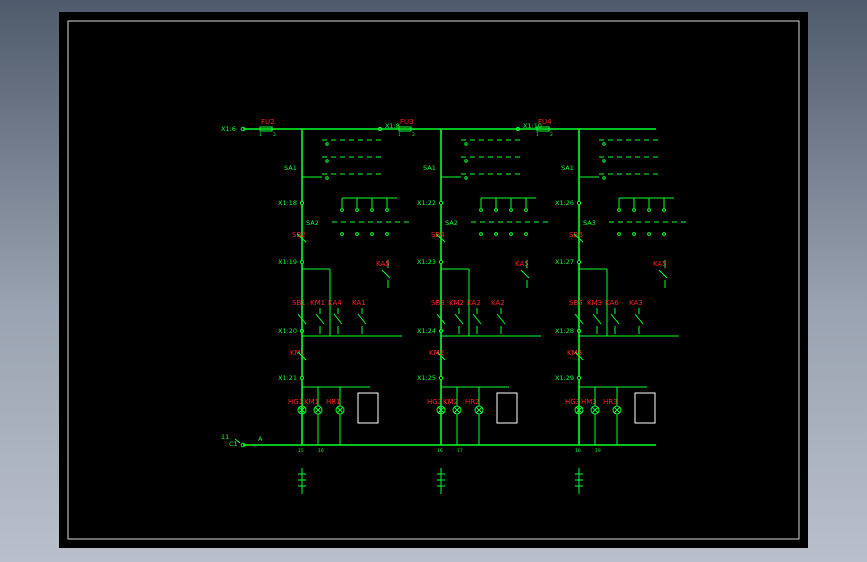 The height and width of the screenshot is (562, 867). What do you see at coordinates (426, 262) in the screenshot?
I see `terminal-label: X1:23` at bounding box center [426, 262].